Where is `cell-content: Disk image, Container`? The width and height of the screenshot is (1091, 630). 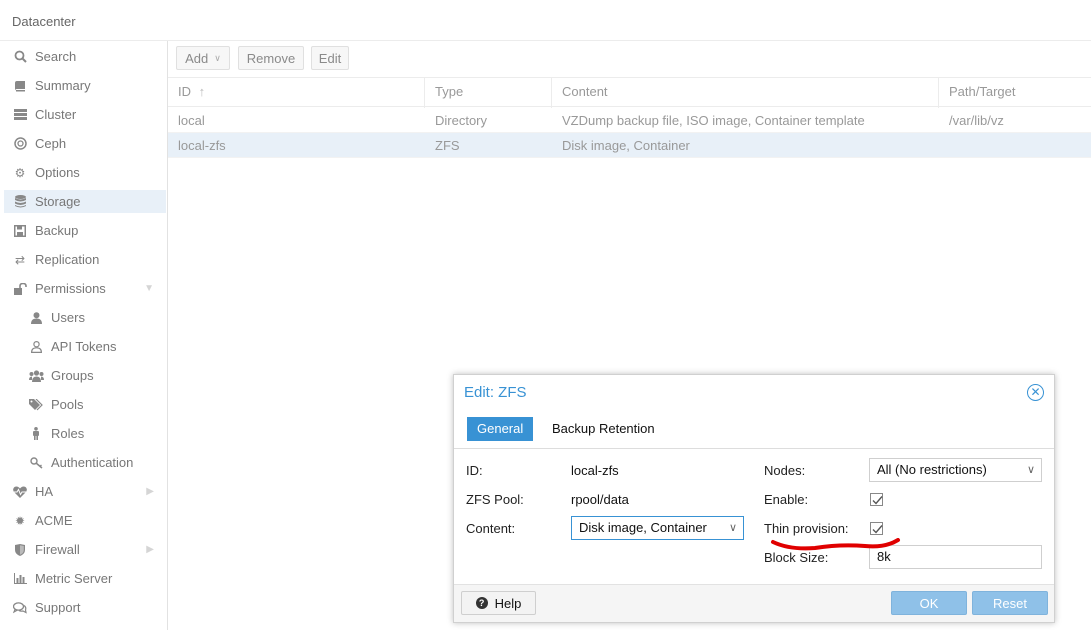 cell-content: Disk image, Container is located at coordinates (626, 145).